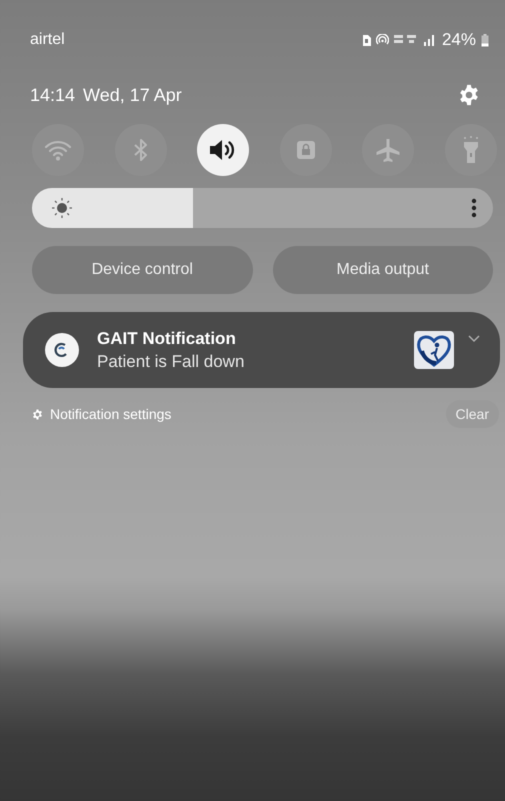  Describe the element at coordinates (140, 150) in the screenshot. I see `bluetooth-icon` at that location.